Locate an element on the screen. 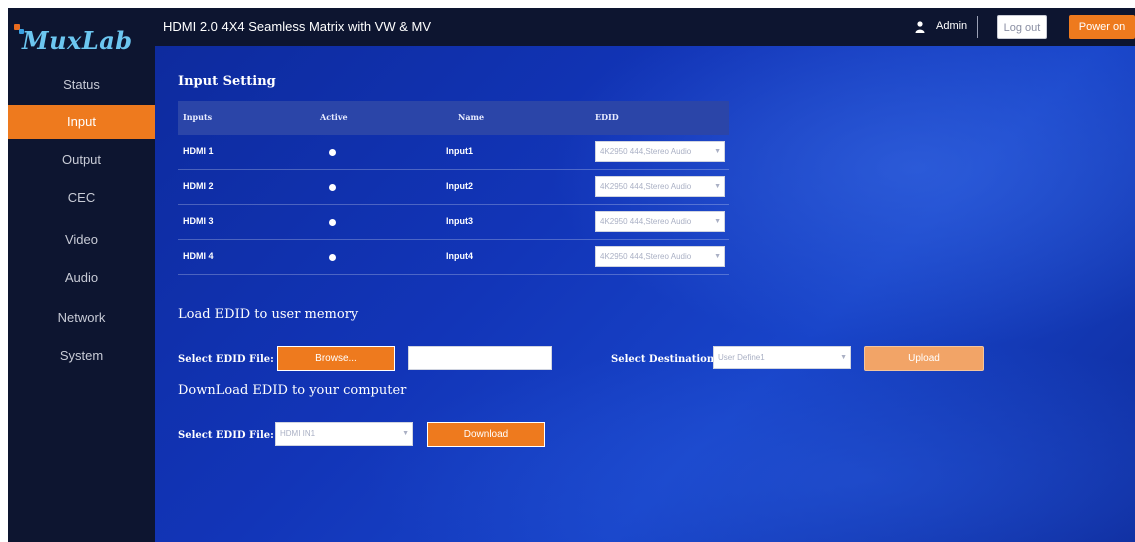 This screenshot has width=1135, height=542. name-cell: Input3 is located at coordinates (459, 221).